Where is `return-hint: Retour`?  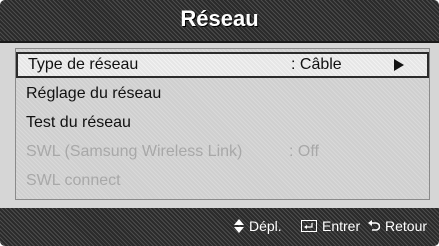
return-hint: Retour is located at coordinates (397, 226).